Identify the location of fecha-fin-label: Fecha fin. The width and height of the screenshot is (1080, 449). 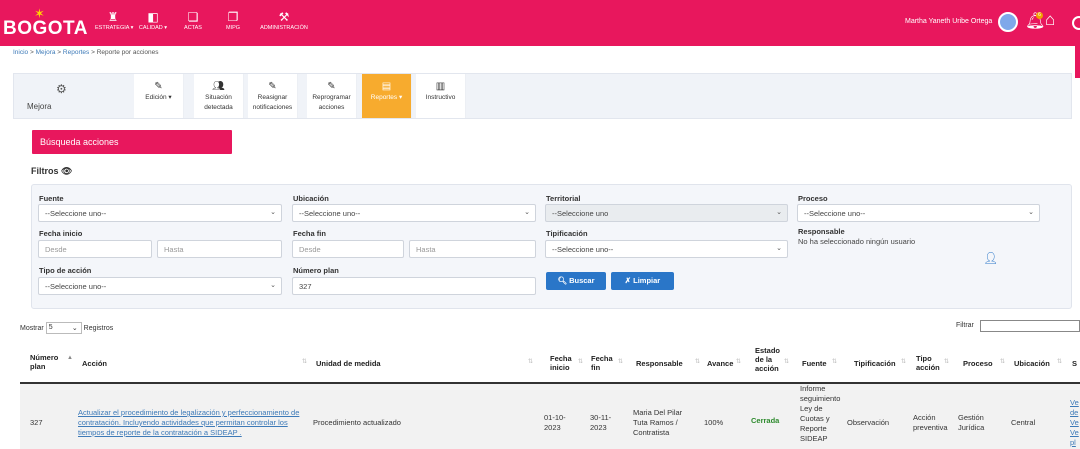
(309, 233).